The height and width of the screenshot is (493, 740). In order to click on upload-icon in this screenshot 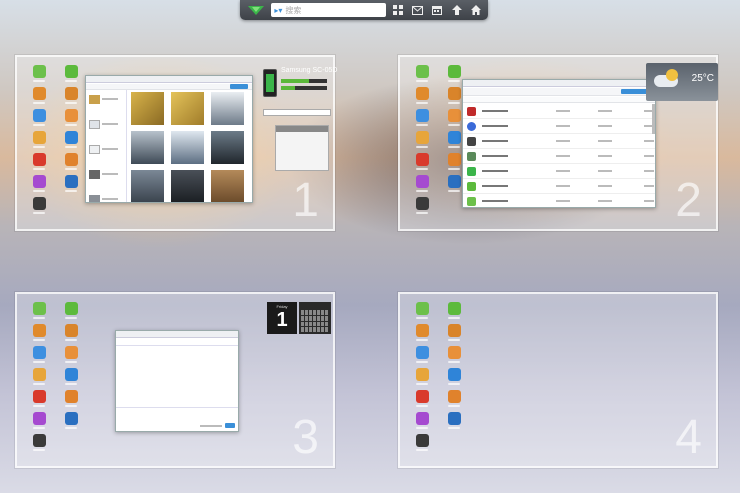, I will do `click(457, 10)`.